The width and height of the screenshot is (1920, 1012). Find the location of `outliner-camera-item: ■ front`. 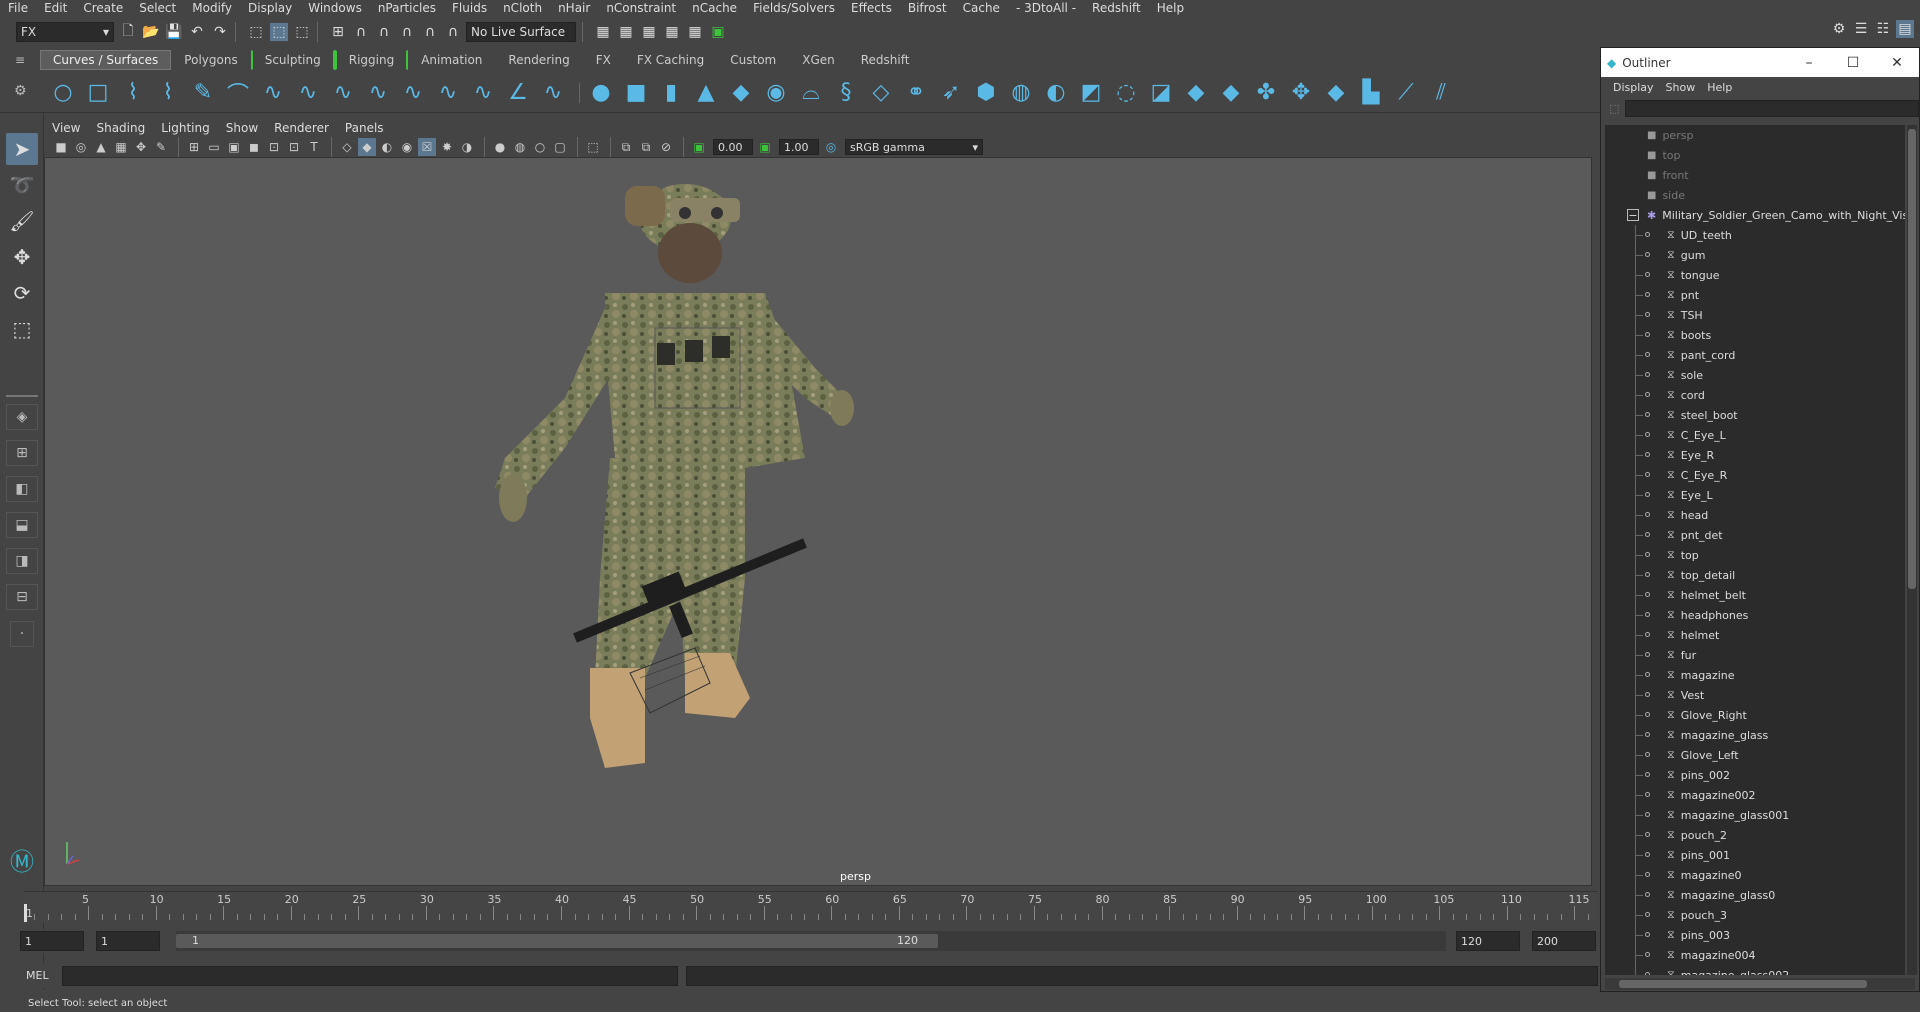

outliner-camera-item: ■ front is located at coordinates (1755, 175).